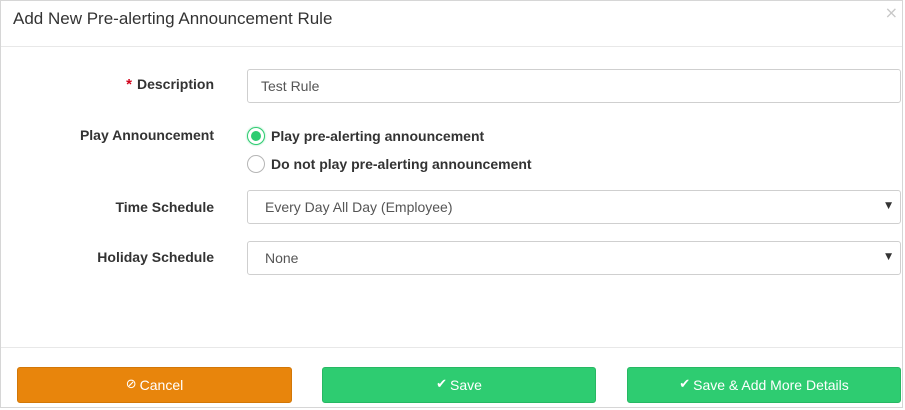 Image resolution: width=905 pixels, height=410 pixels. I want to click on save-and-add-more-button: ✔ Save & Add More Details, so click(764, 385).